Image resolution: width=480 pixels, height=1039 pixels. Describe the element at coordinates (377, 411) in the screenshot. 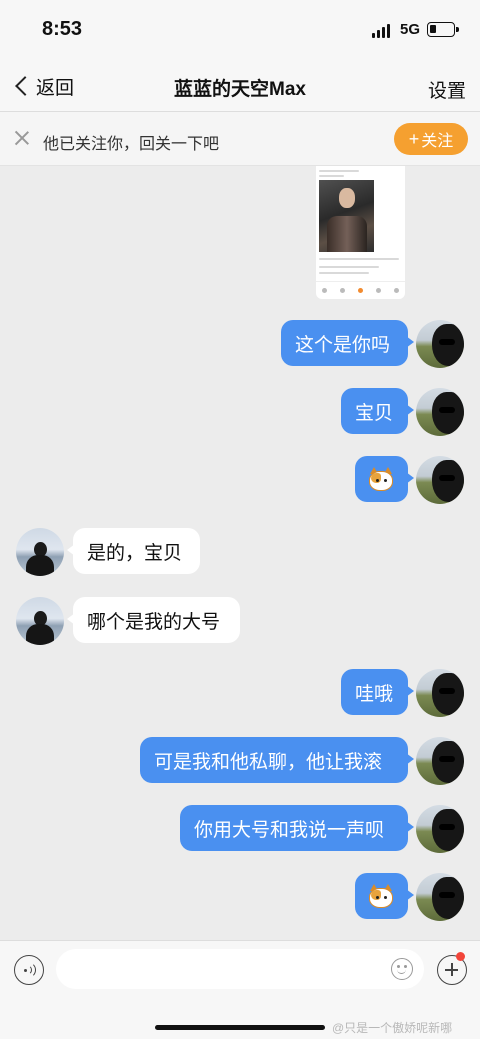

I see `message-bubble-outgoing: 宝贝` at that location.